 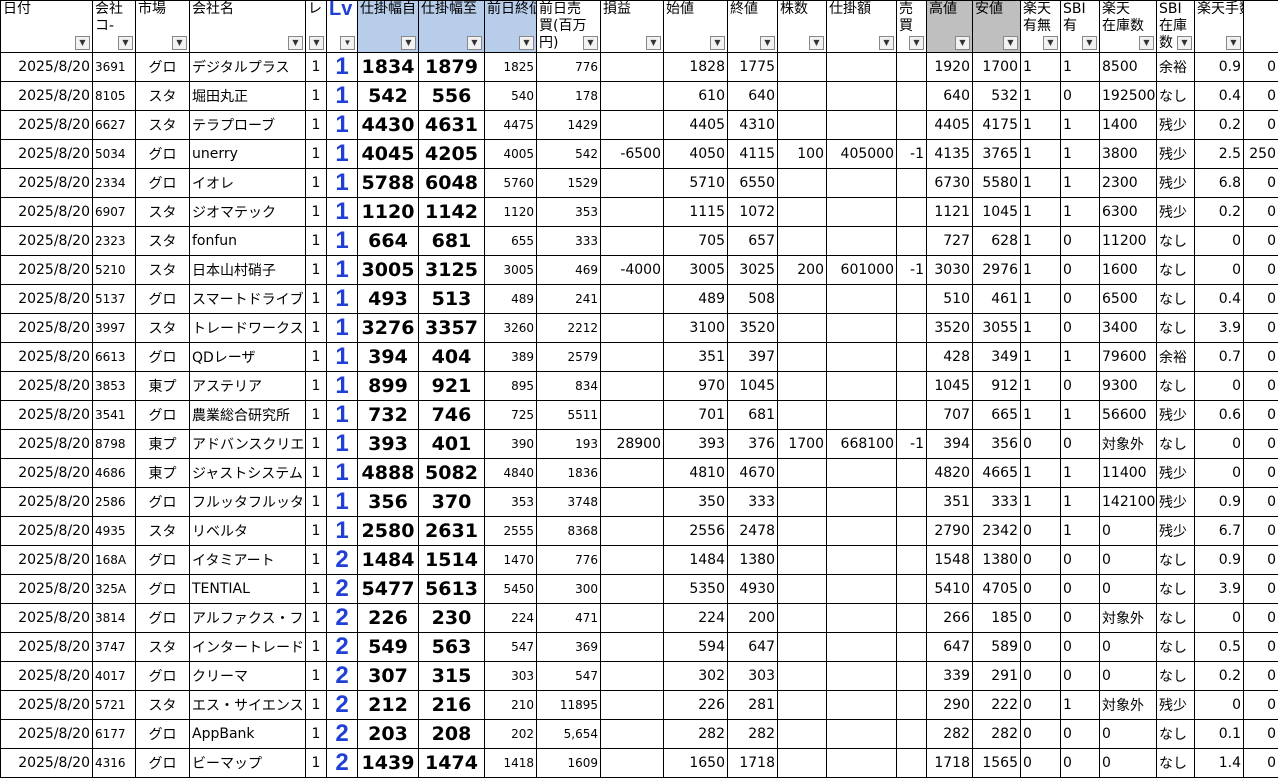 What do you see at coordinates (862, 270) in the screenshot?
I see `table-cell: 601000` at bounding box center [862, 270].